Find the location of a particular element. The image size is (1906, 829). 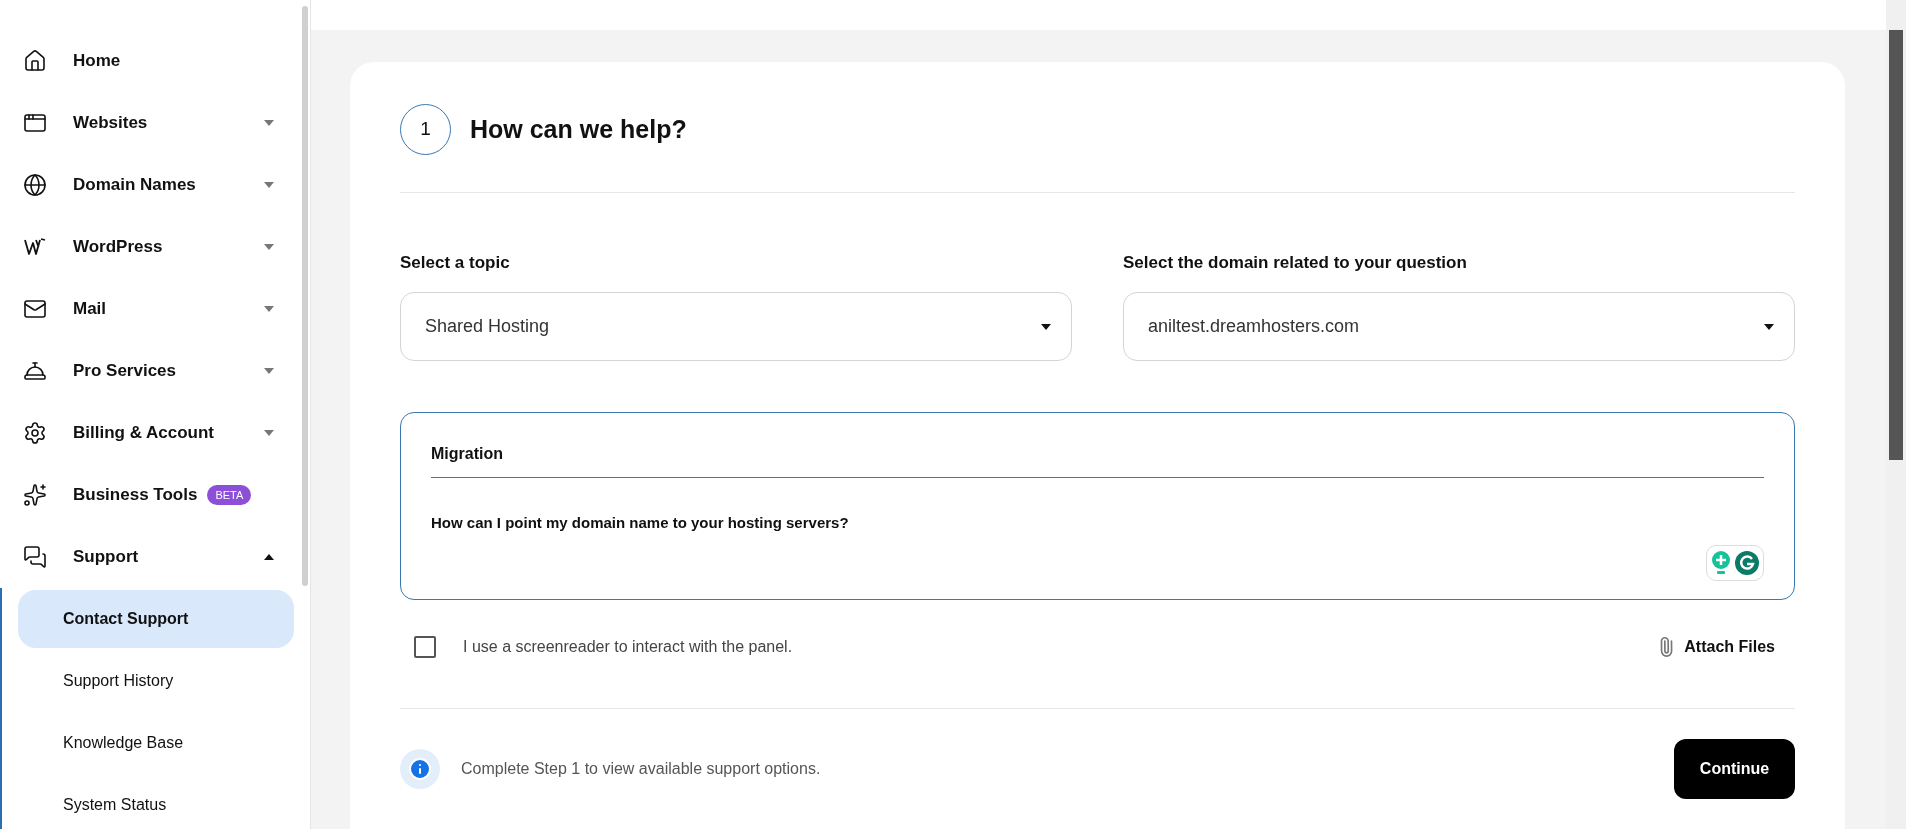

message-textarea: How can I point my domain name to your hosting servers? is located at coordinates (1097, 537).